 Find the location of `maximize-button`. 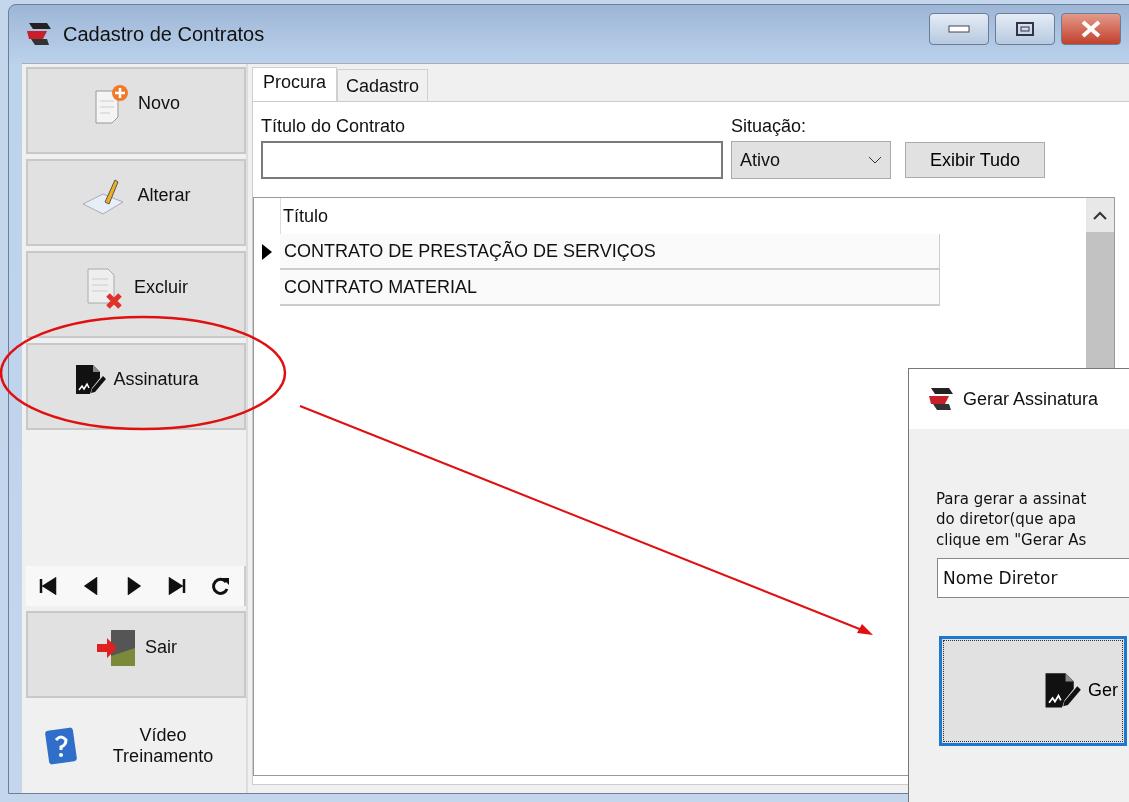

maximize-button is located at coordinates (1025, 29).